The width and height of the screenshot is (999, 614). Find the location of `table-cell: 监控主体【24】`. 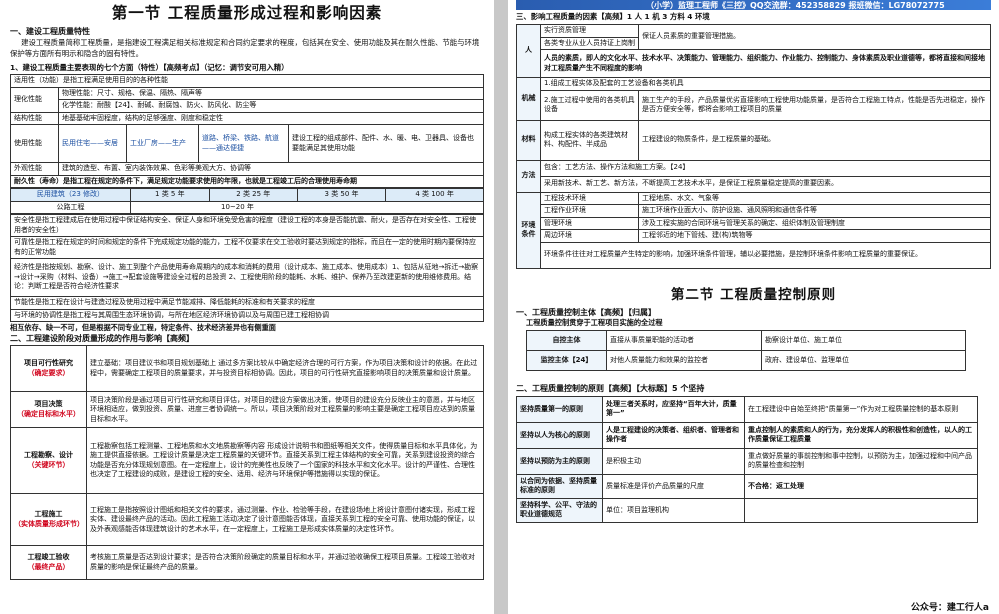

table-cell: 监控主体【24】 is located at coordinates (566, 360).